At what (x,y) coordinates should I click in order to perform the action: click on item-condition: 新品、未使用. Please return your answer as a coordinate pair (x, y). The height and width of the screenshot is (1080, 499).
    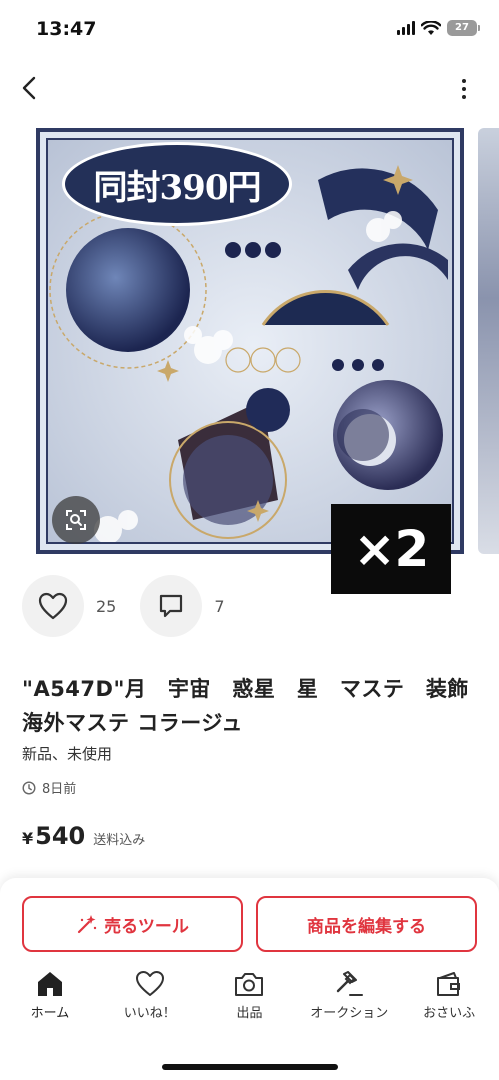
    Looking at the image, I should click on (67, 754).